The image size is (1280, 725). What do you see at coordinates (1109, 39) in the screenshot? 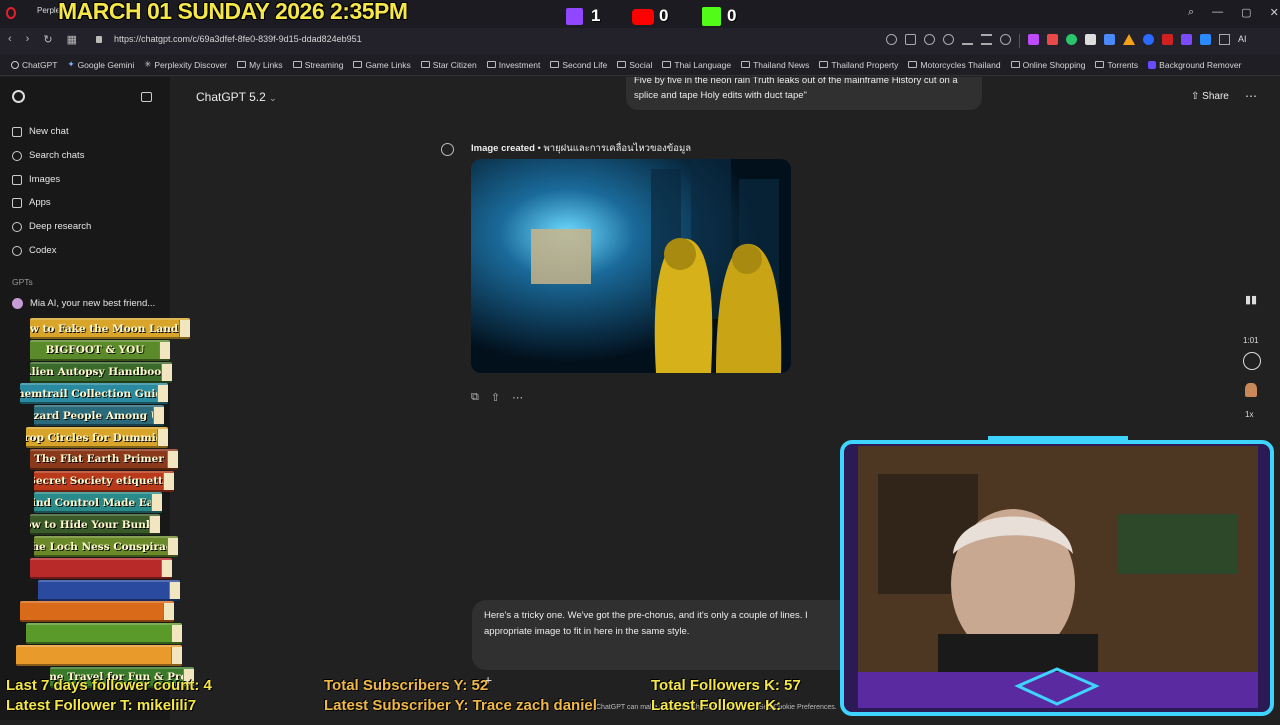
I see `ext-translate-icon` at bounding box center [1109, 39].